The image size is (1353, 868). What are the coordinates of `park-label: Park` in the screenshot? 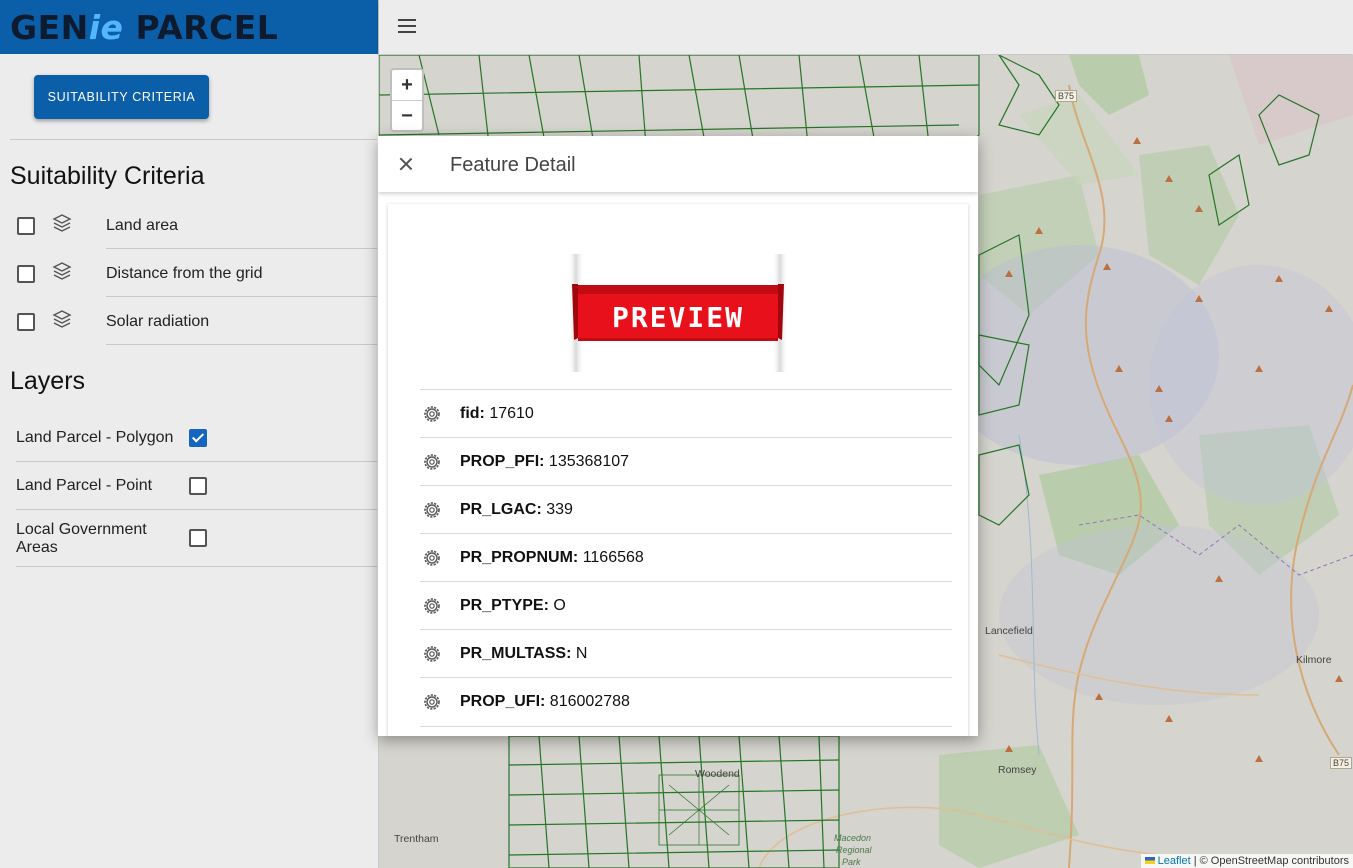 It's located at (851, 862).